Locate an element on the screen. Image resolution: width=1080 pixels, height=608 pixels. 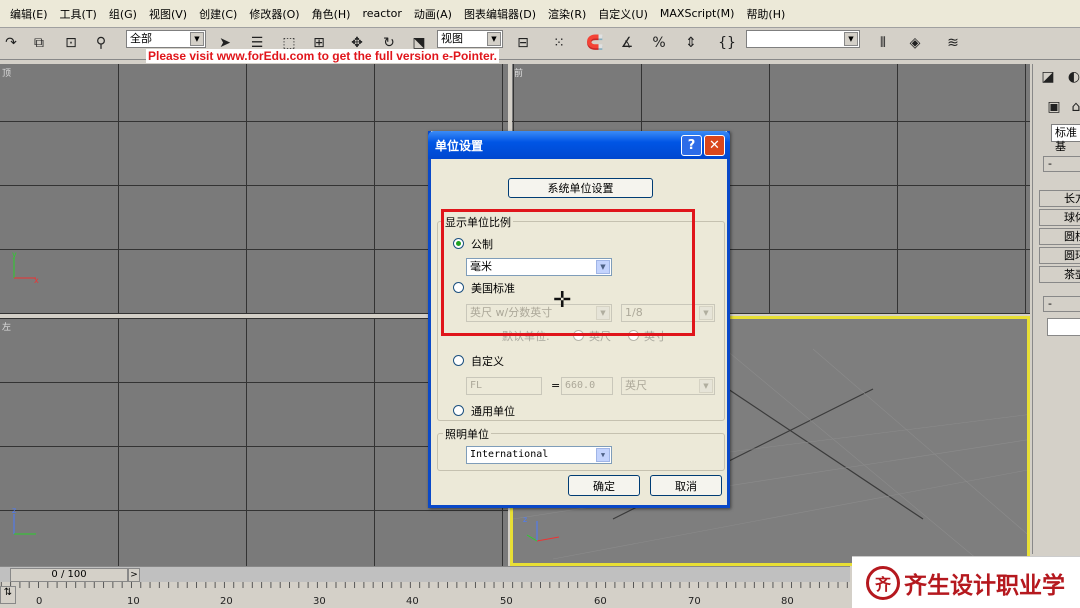
custom-value-field: 660.0 is located at coordinates (587, 386).